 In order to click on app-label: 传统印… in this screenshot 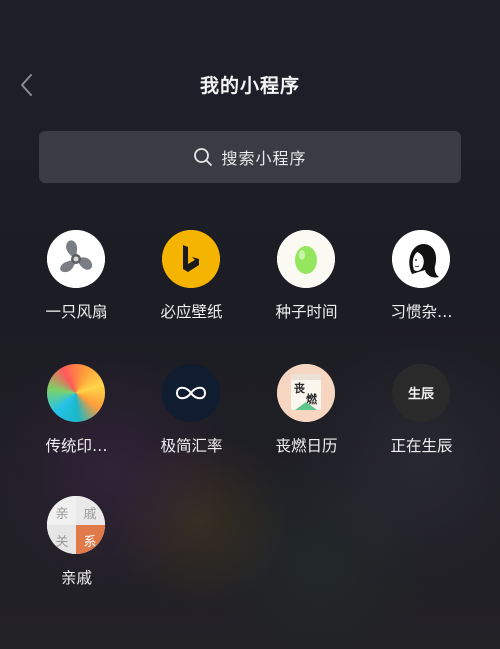, I will do `click(76, 446)`.